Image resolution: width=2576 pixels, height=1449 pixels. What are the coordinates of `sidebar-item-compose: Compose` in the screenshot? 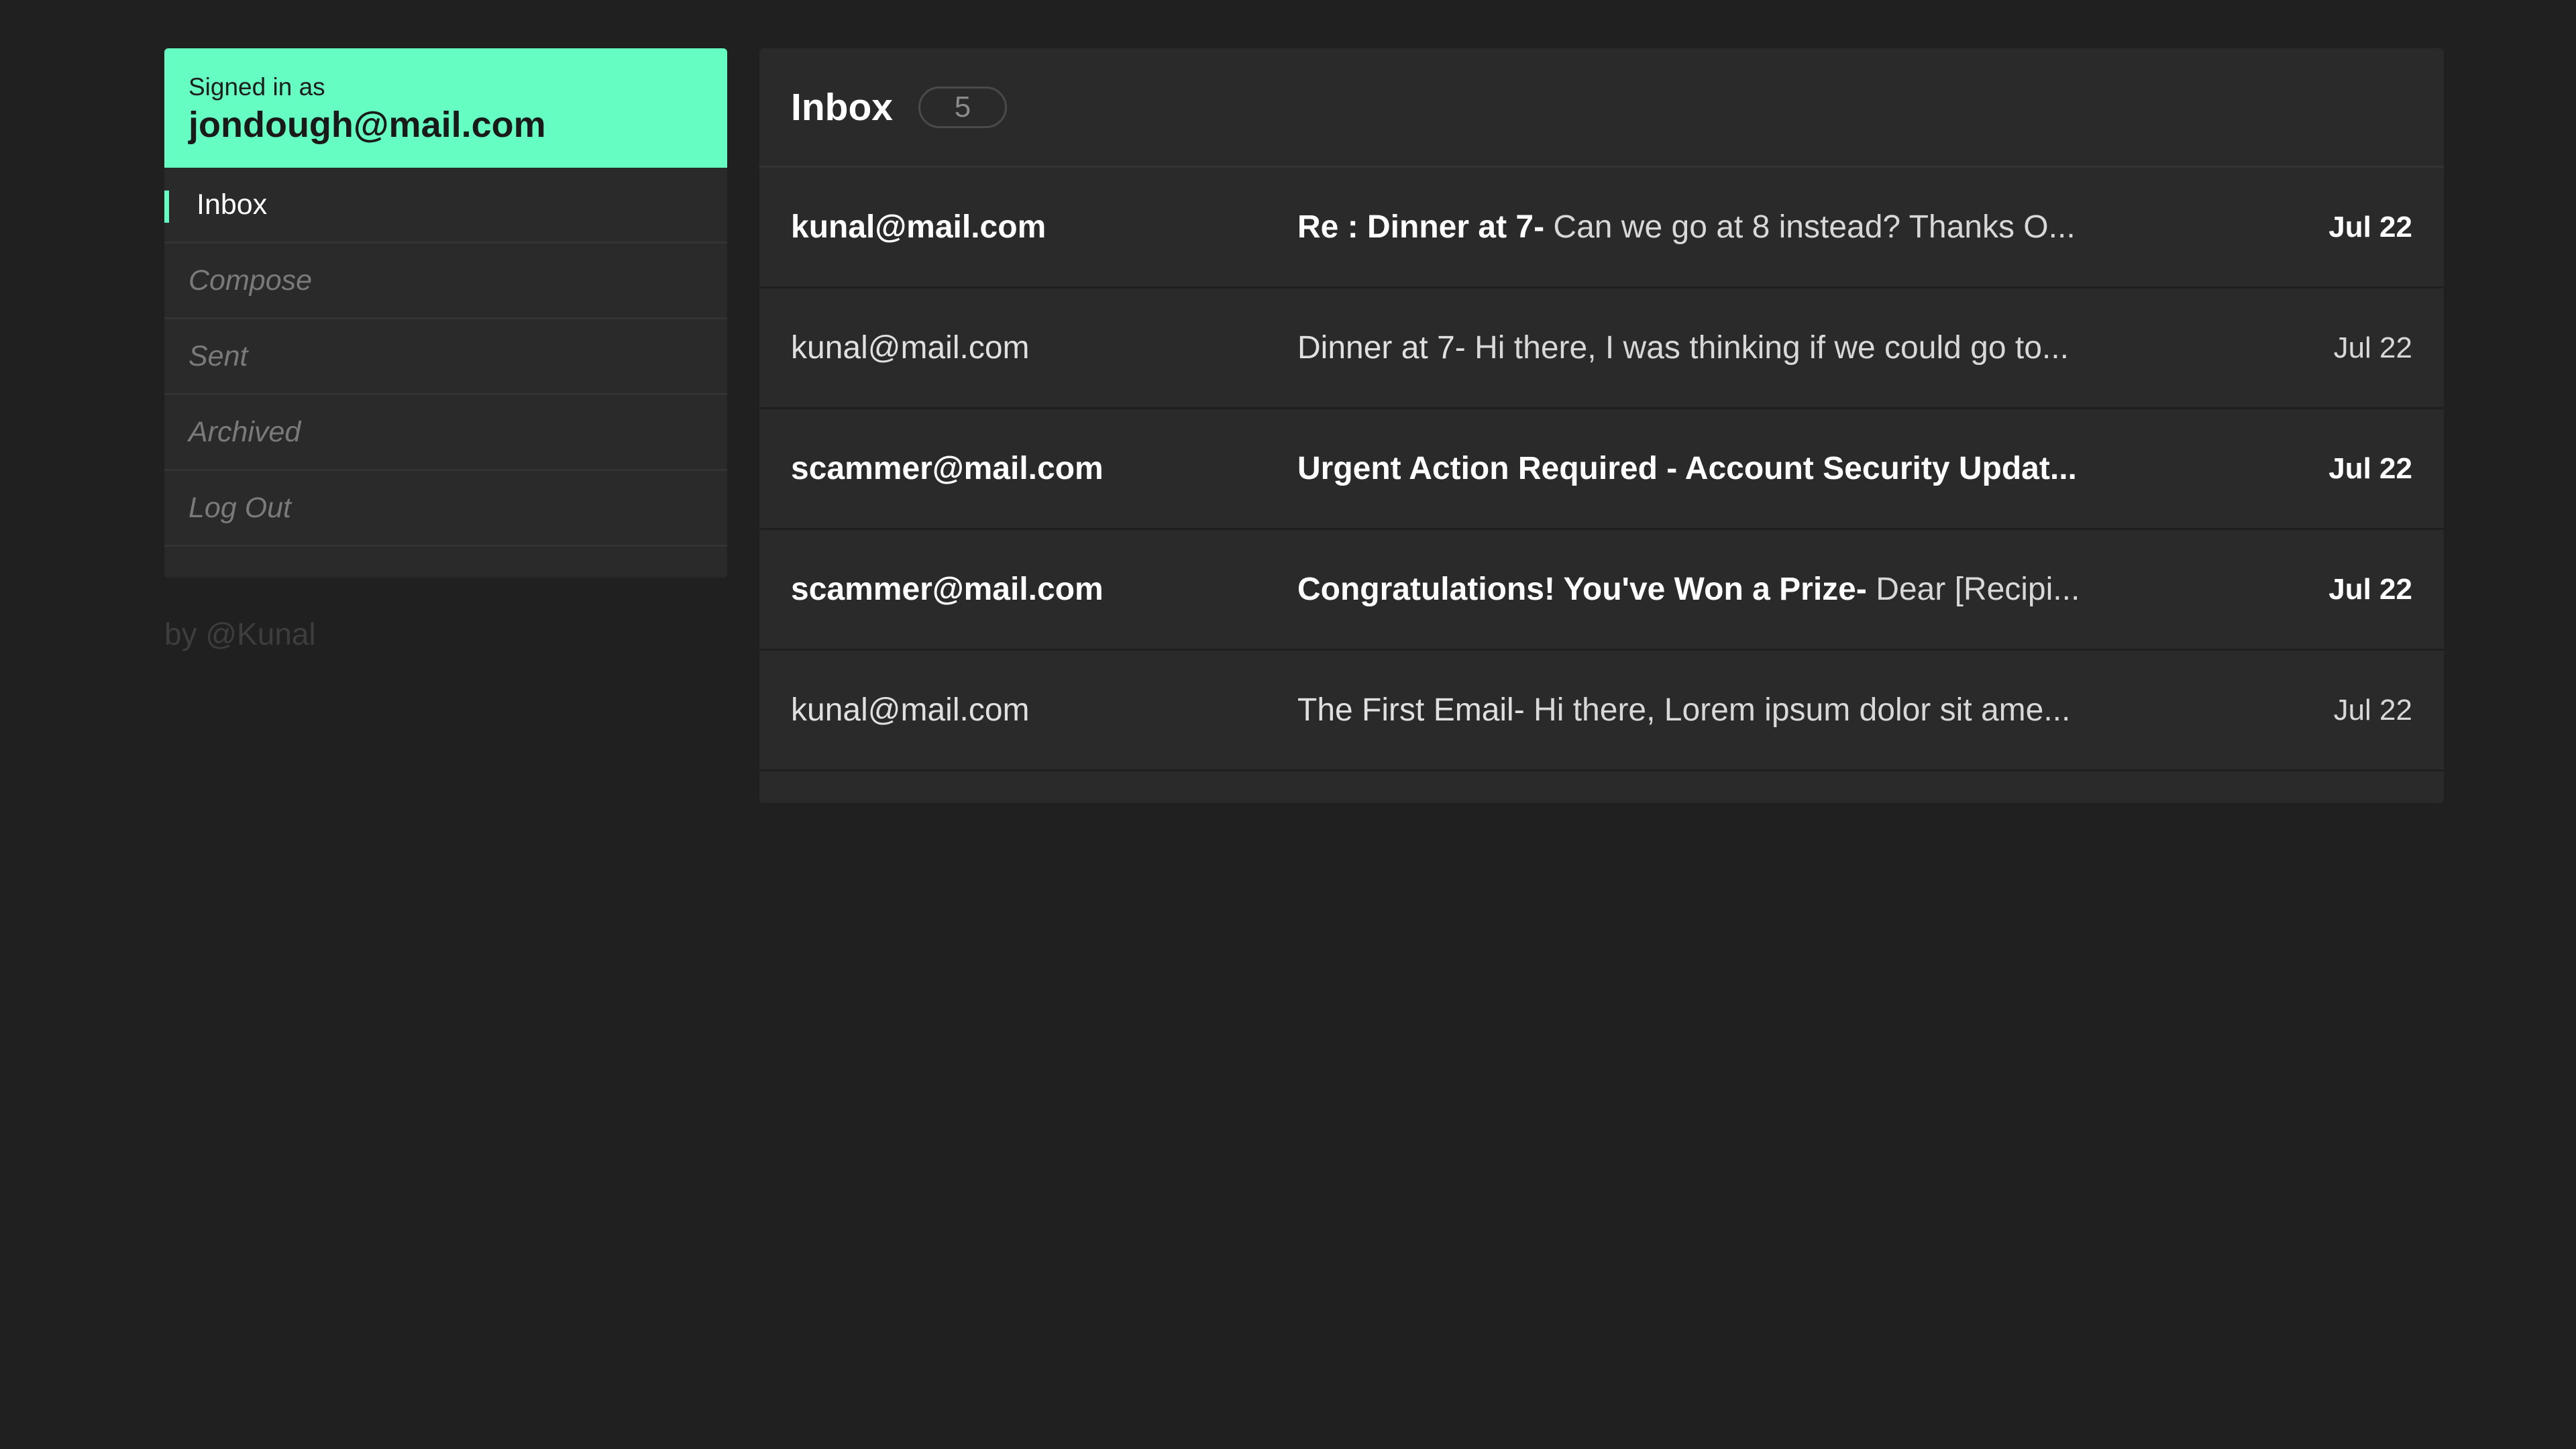 It's located at (445, 281).